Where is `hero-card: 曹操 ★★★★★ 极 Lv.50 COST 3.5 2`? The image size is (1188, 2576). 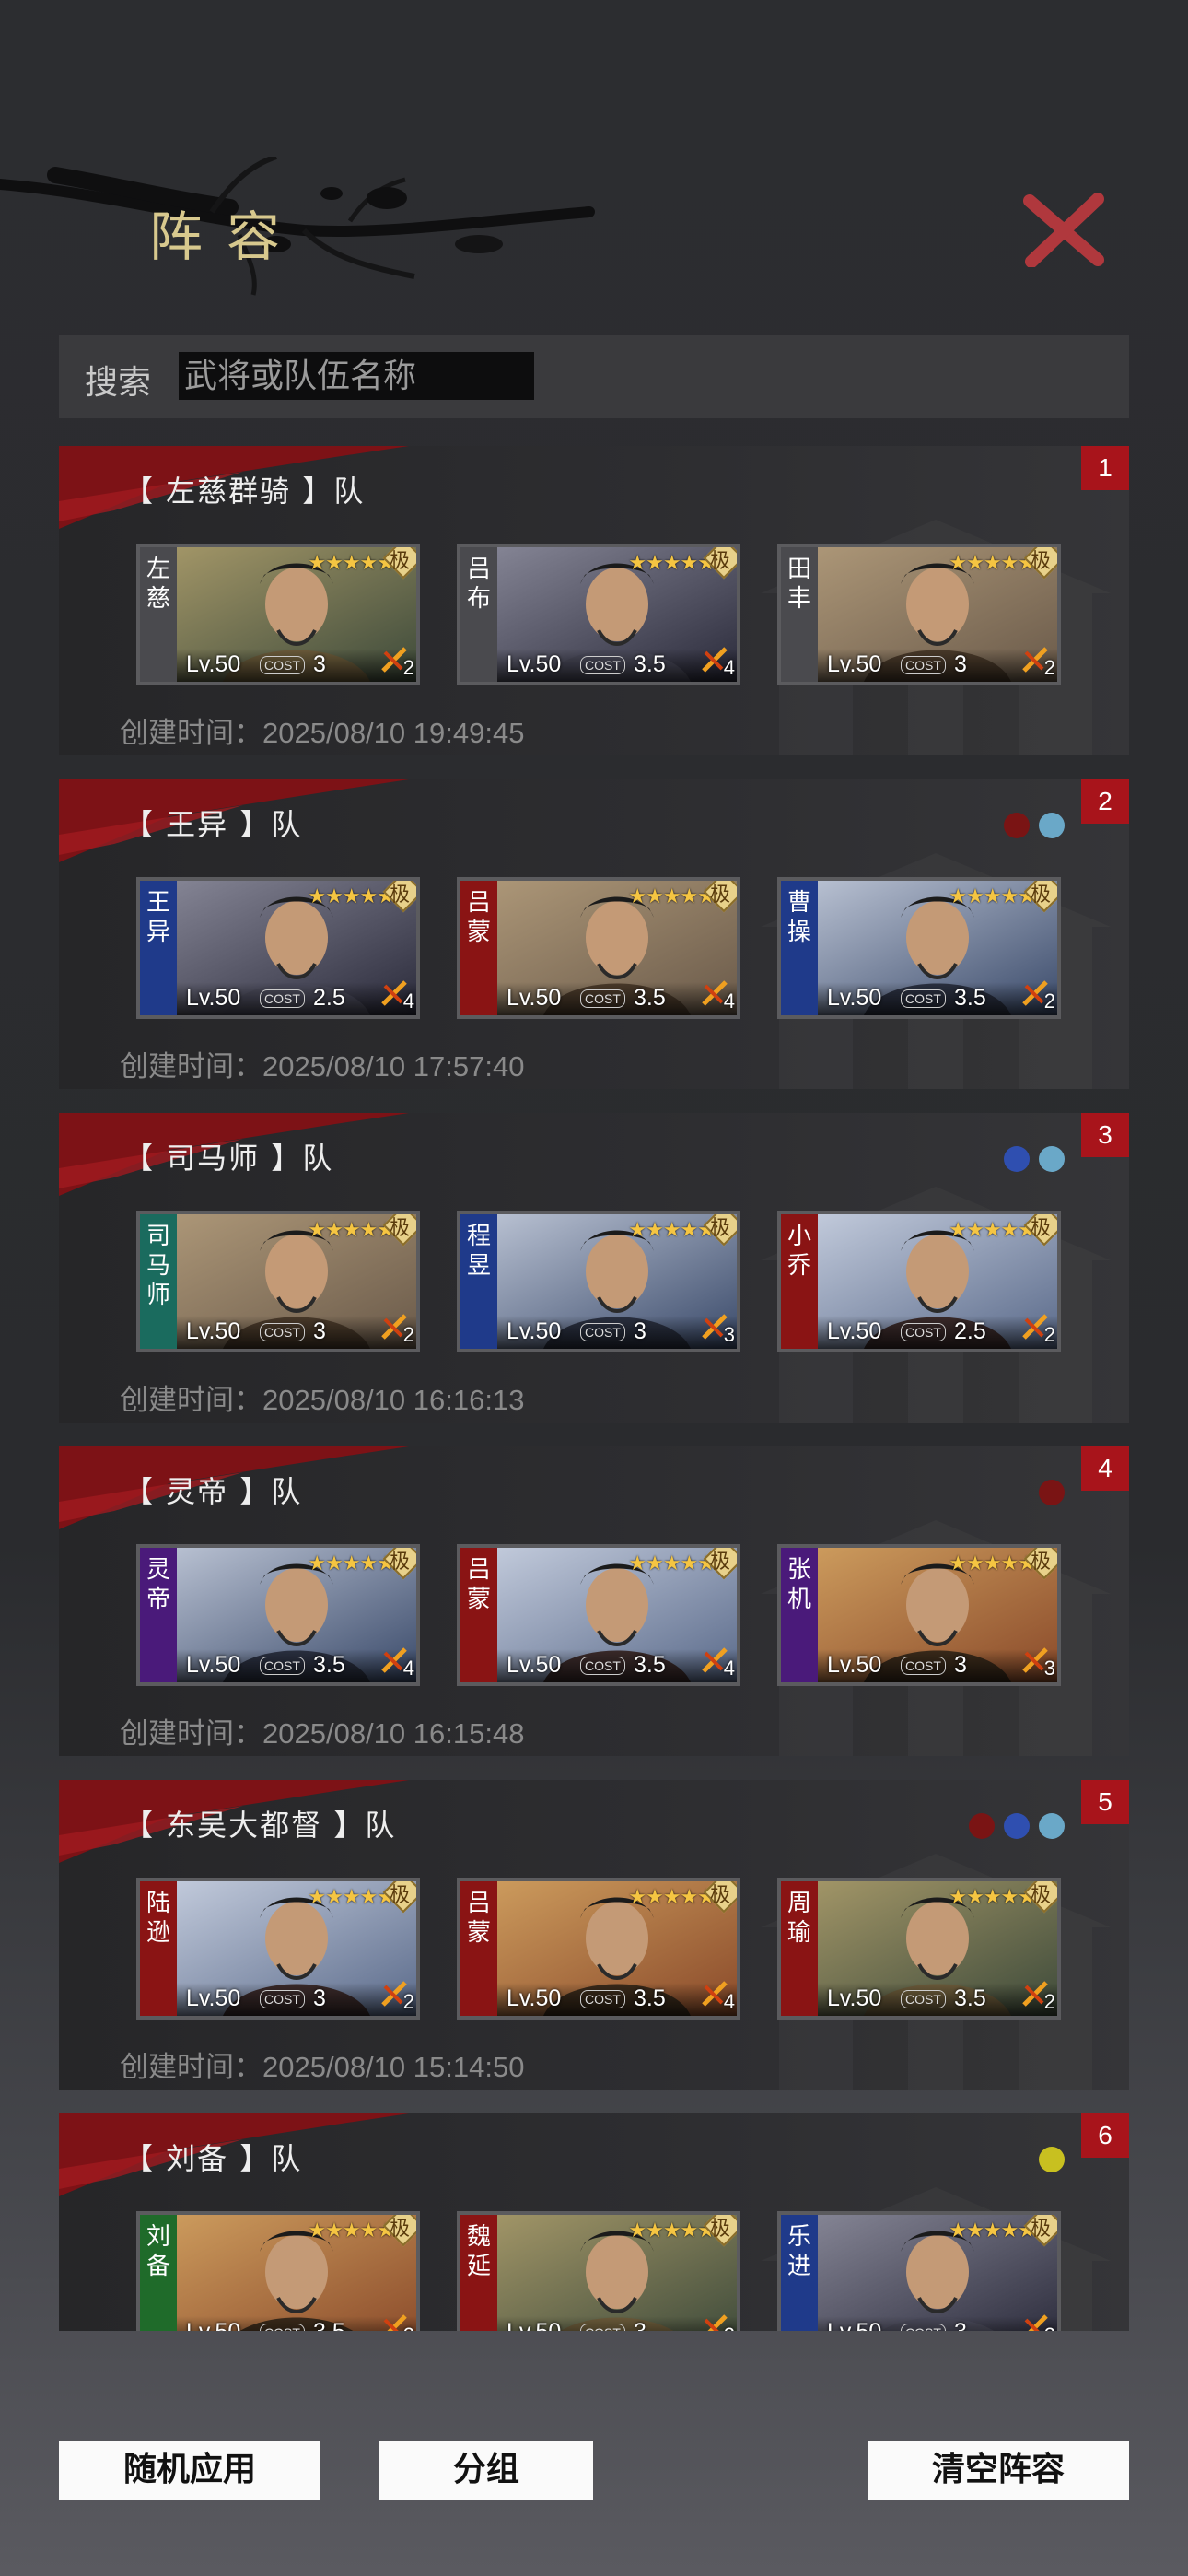
hero-card: 曹操 ★★★★★ 极 Lv.50 COST 3.5 2 is located at coordinates (919, 948).